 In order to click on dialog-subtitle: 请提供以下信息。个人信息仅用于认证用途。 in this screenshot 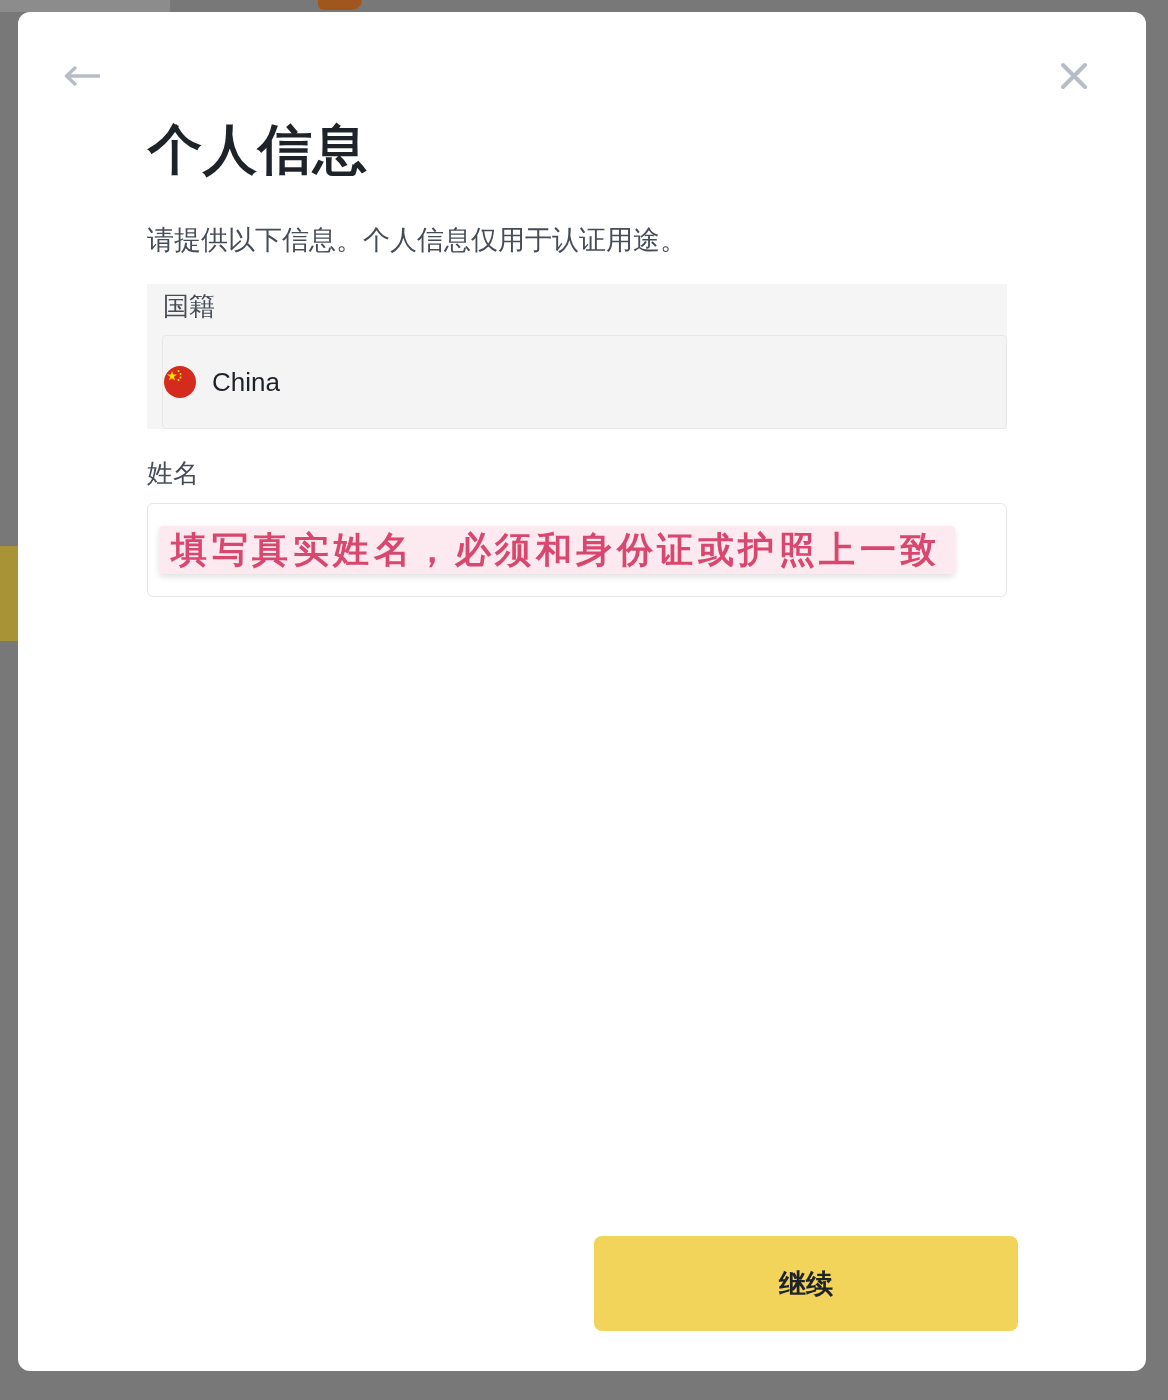, I will do `click(417, 240)`.